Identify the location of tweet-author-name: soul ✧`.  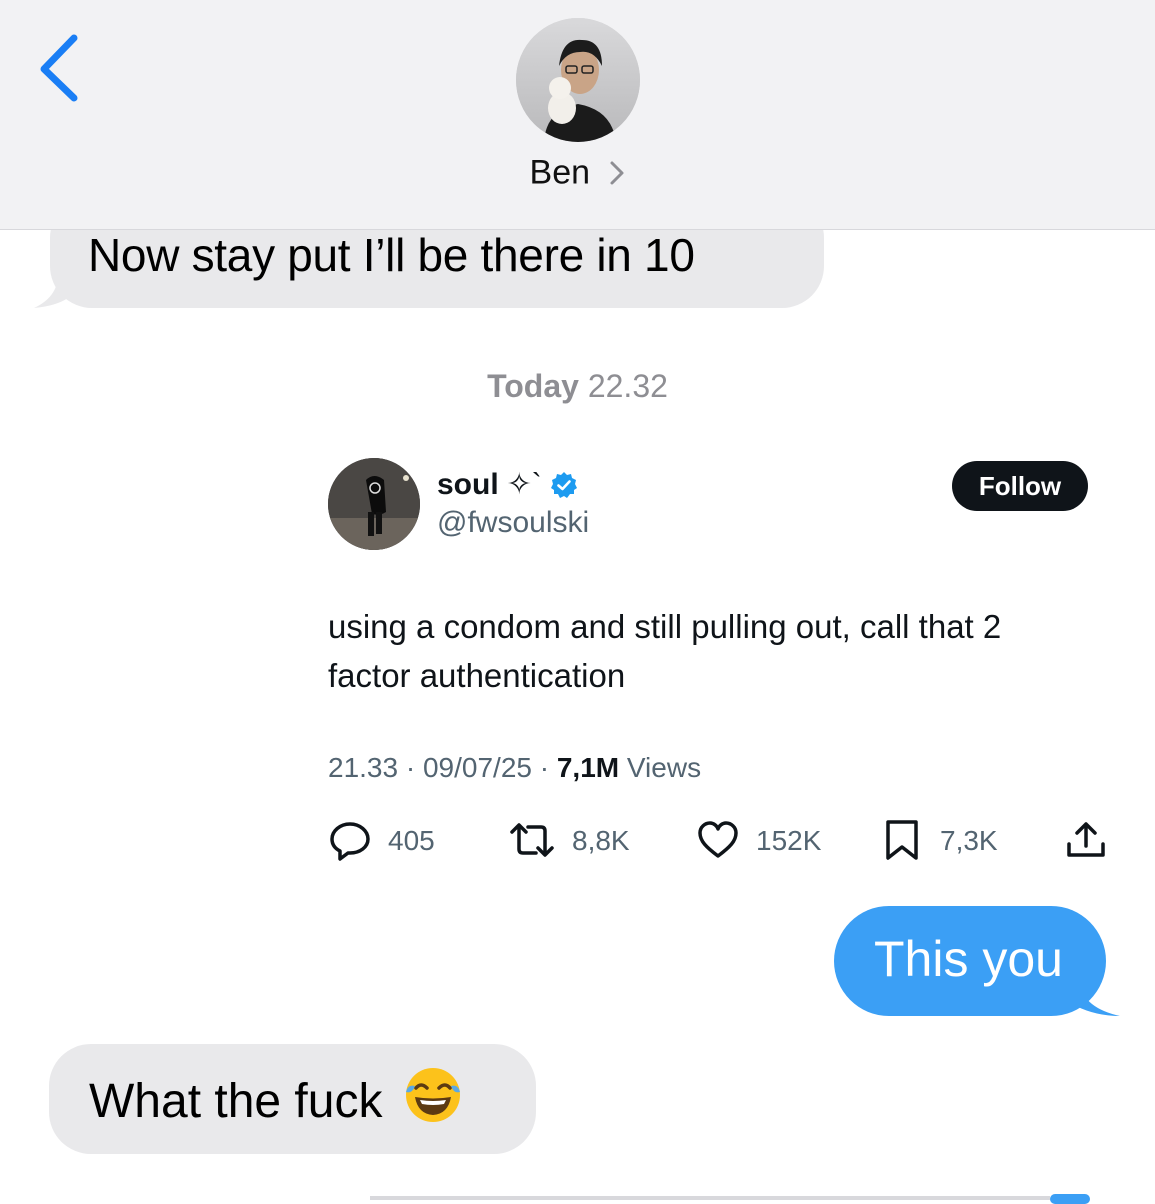
(489, 484).